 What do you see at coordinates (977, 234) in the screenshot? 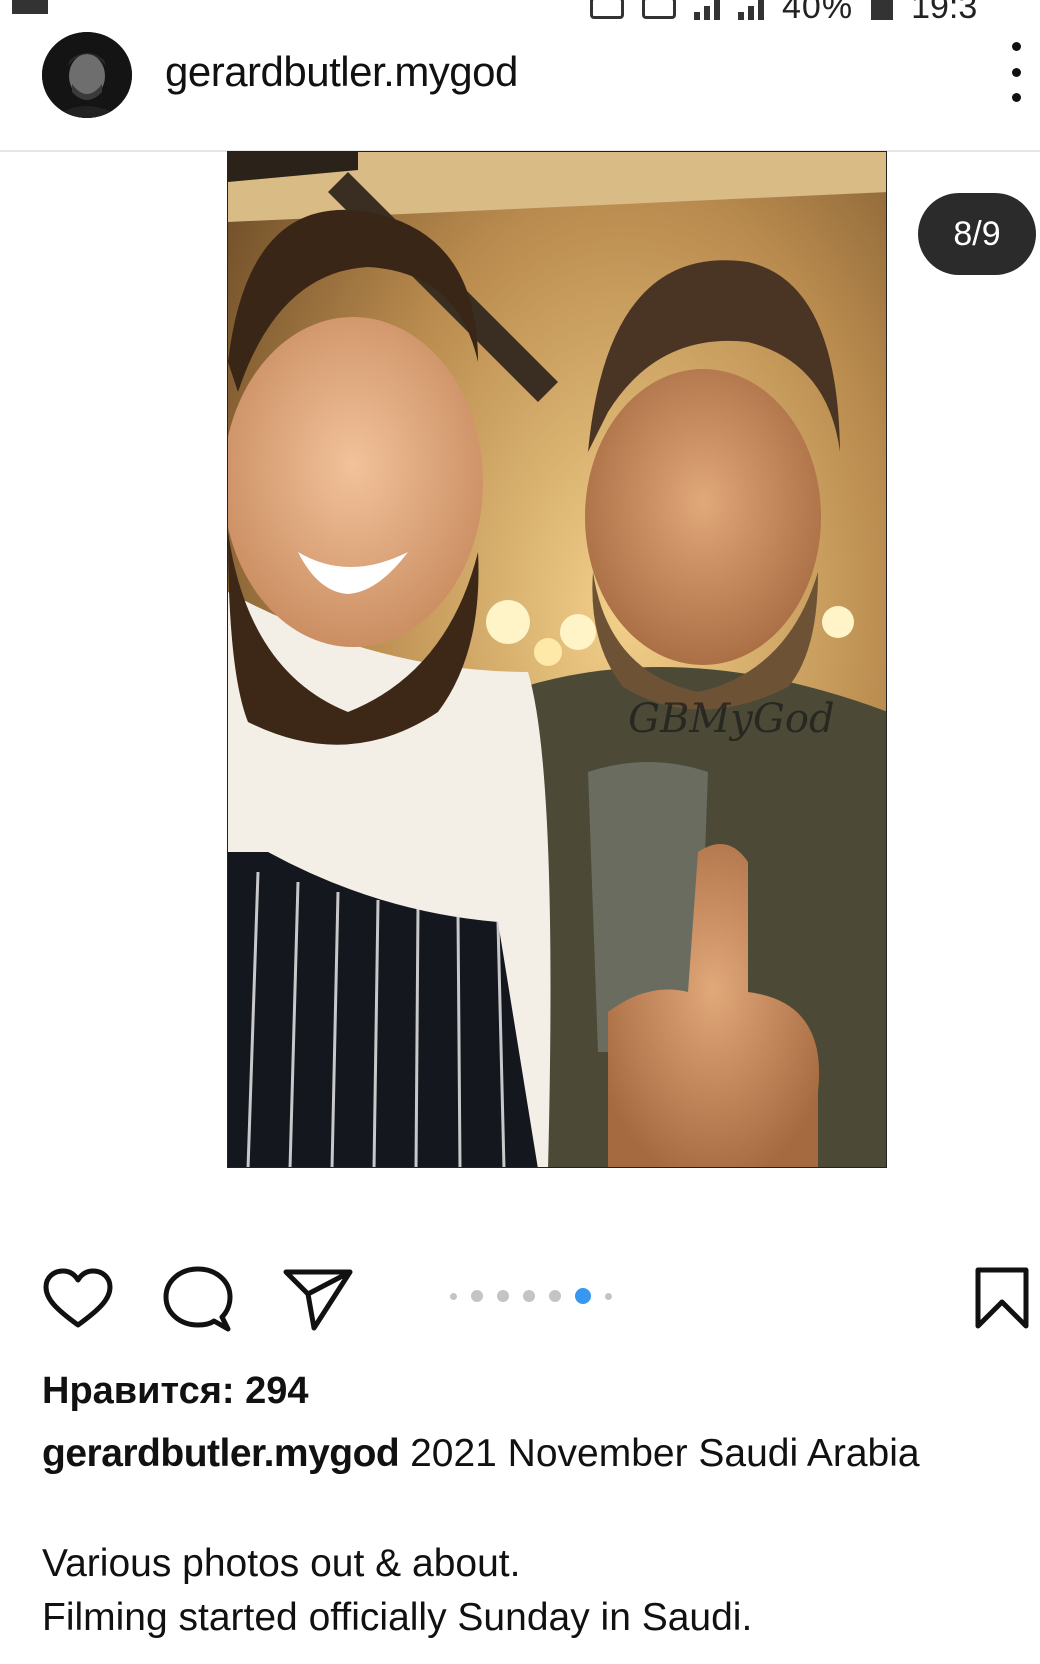
I see `image-counter-badge: 8/9` at bounding box center [977, 234].